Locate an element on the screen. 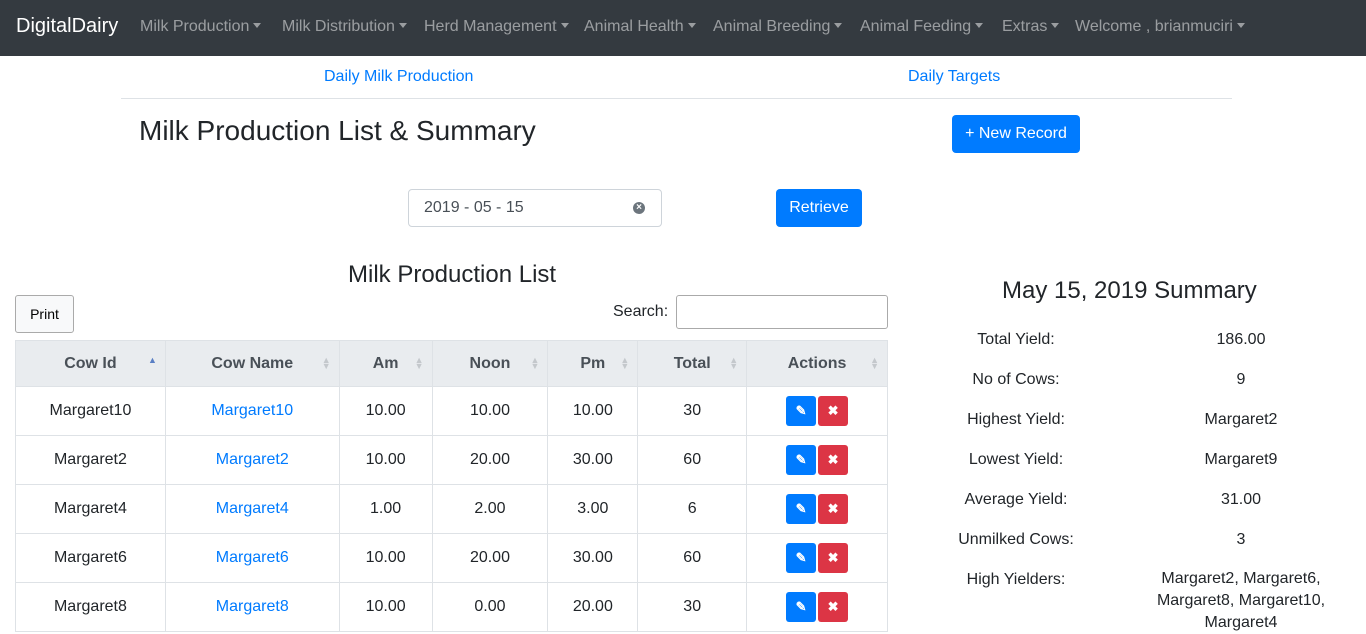  cow-name-link: Margaret4 is located at coordinates (252, 509).